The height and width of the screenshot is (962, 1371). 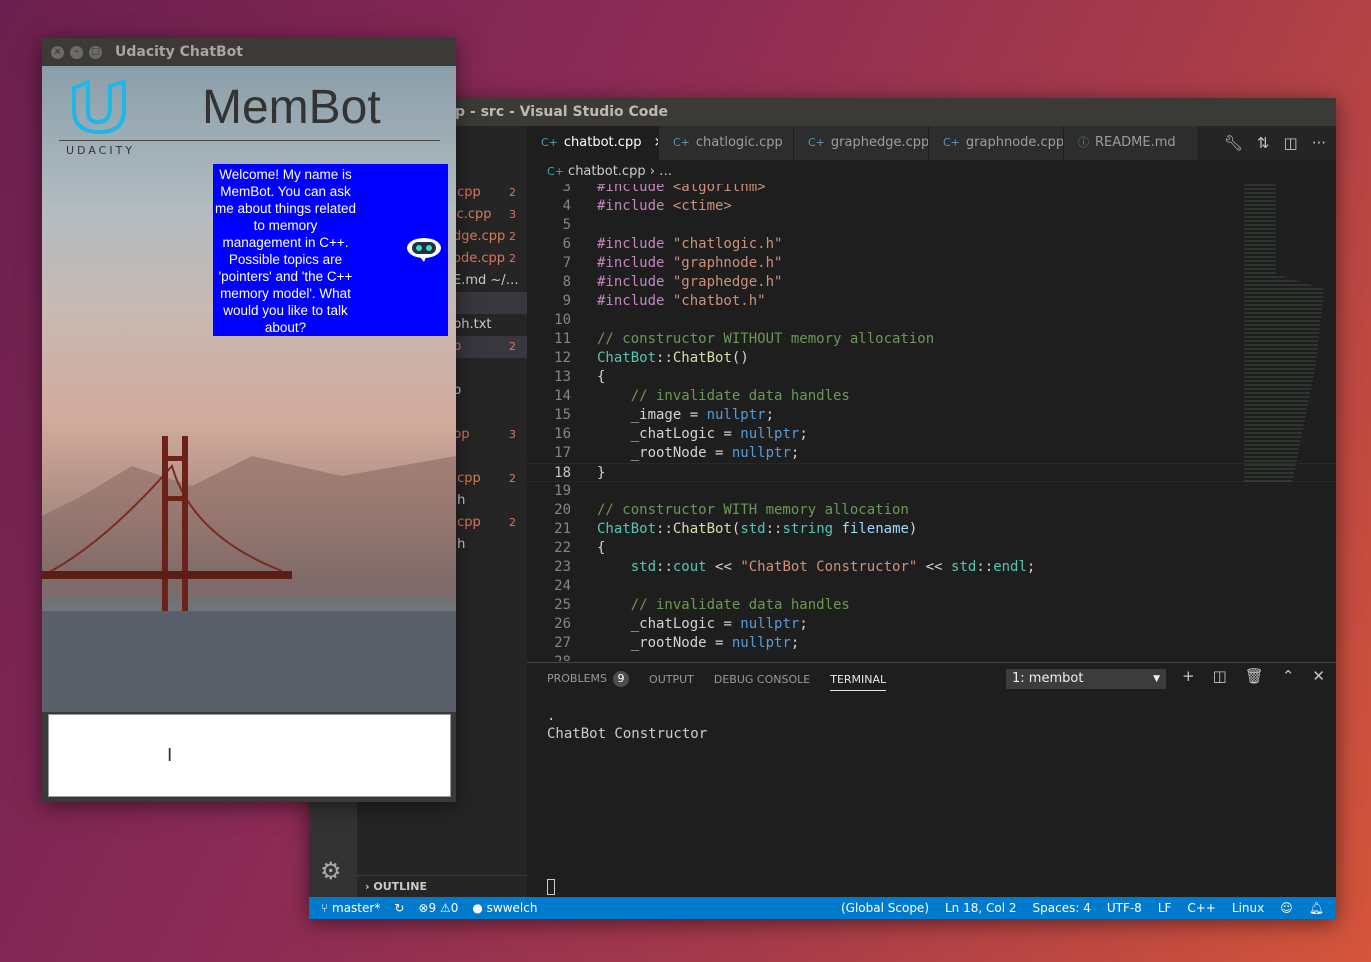 What do you see at coordinates (931, 434) in the screenshot?
I see `code-line: 16 _chatLogic = nullptr;` at bounding box center [931, 434].